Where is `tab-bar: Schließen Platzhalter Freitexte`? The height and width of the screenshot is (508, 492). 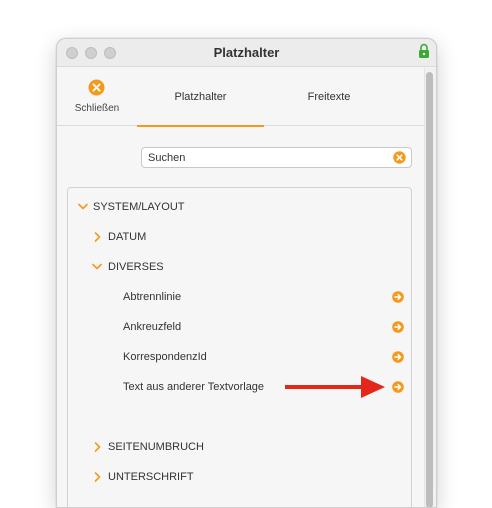 tab-bar: Schließen Platzhalter Freitexte is located at coordinates (246, 97).